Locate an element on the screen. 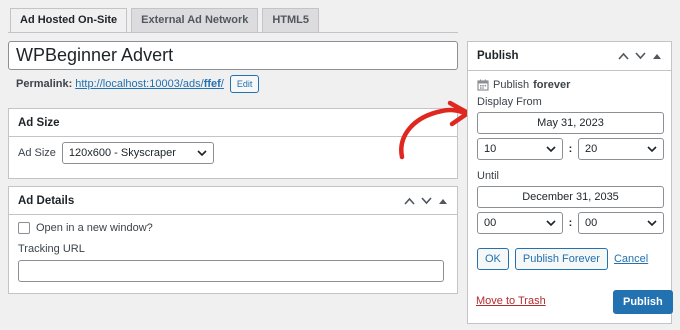 This screenshot has height=330, width=680. publish-status-prefix: Publish is located at coordinates (511, 85).